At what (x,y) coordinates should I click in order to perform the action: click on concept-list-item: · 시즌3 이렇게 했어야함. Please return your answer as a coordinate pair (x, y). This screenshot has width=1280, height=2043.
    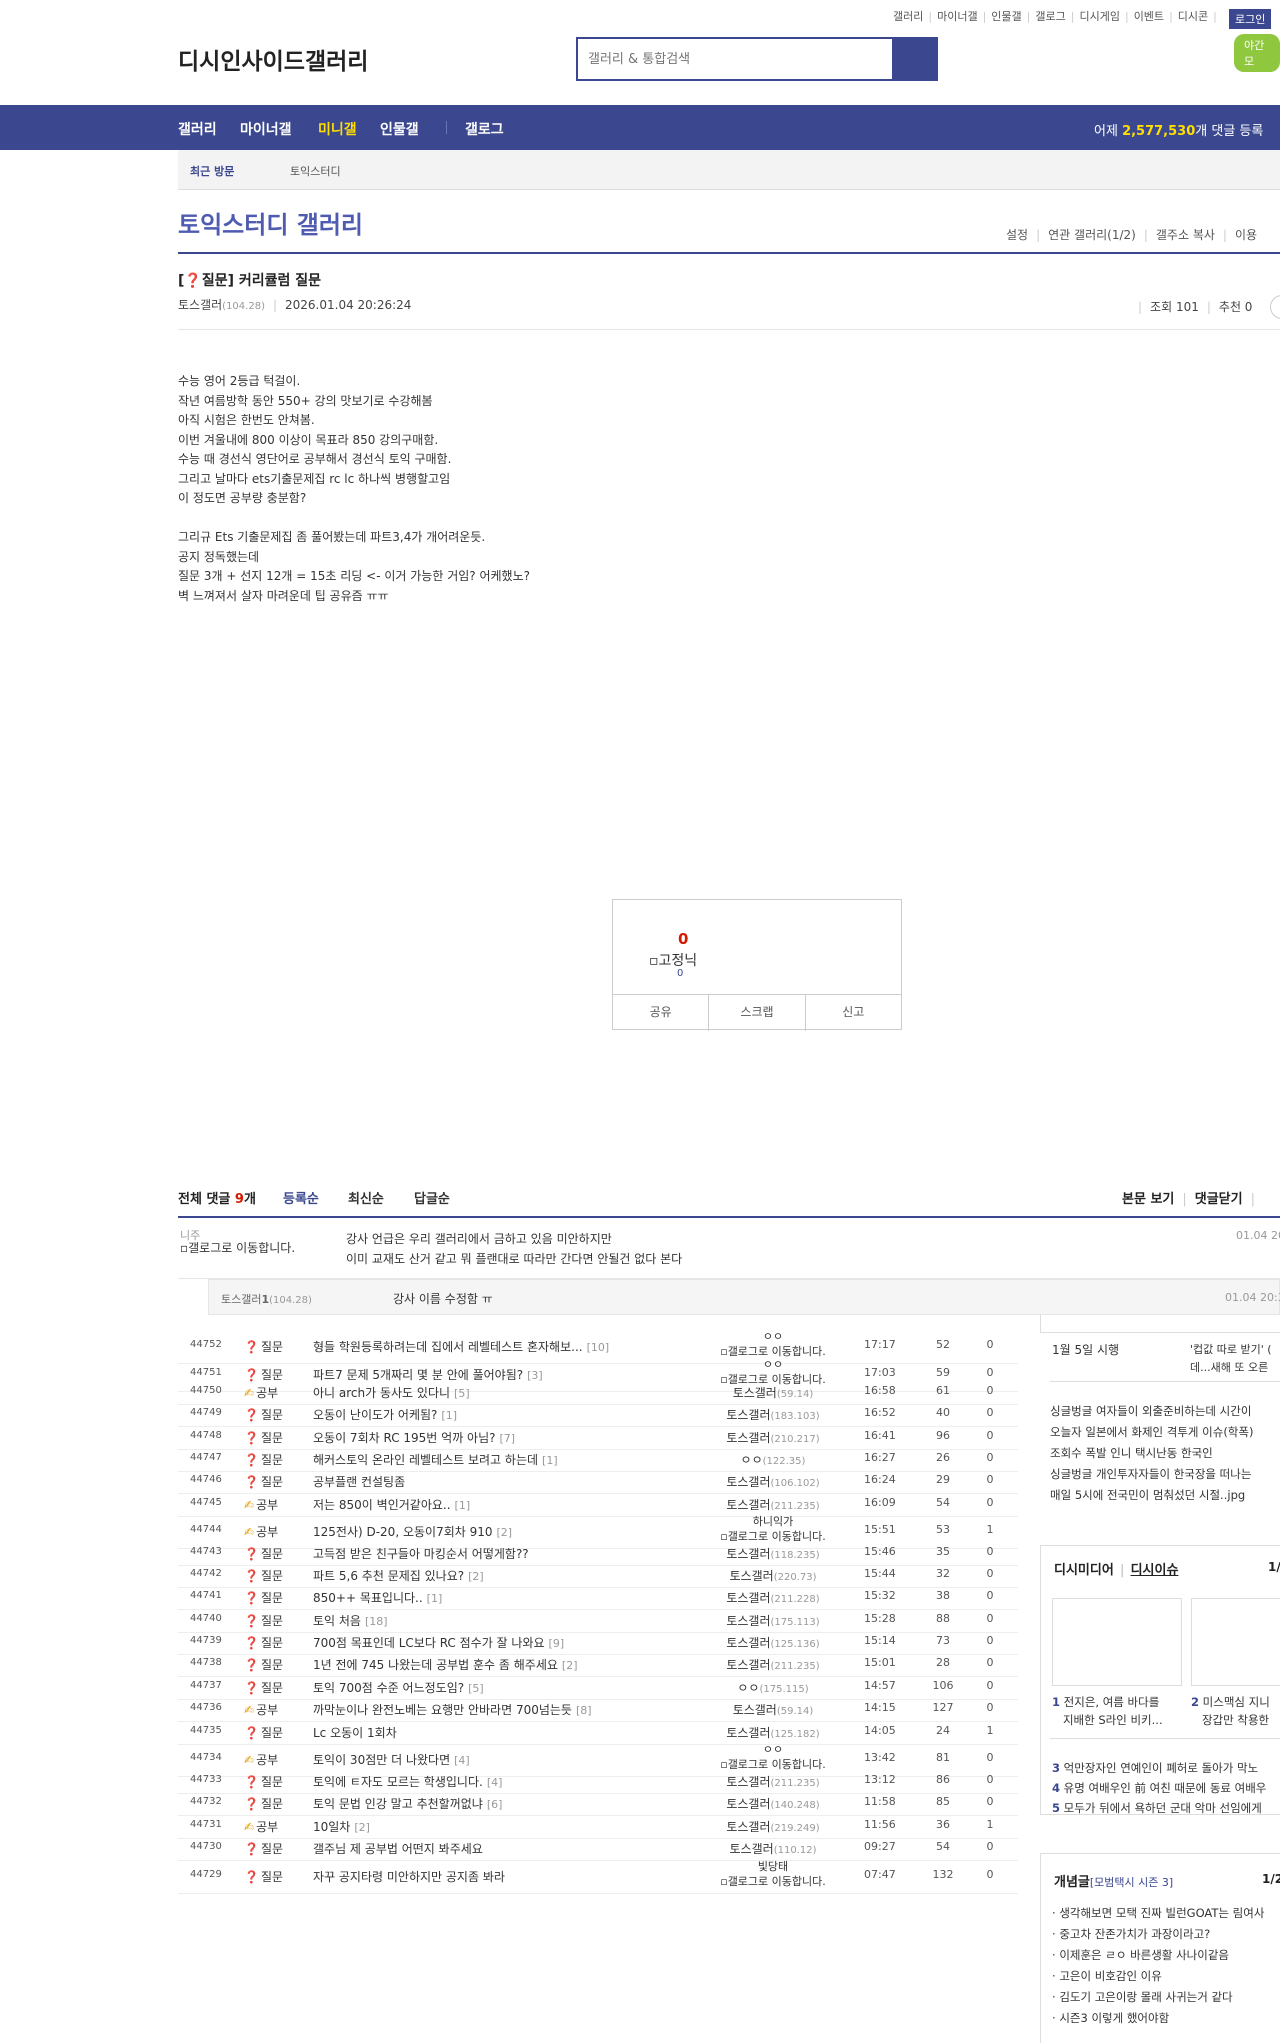
    Looking at the image, I should click on (1110, 2018).